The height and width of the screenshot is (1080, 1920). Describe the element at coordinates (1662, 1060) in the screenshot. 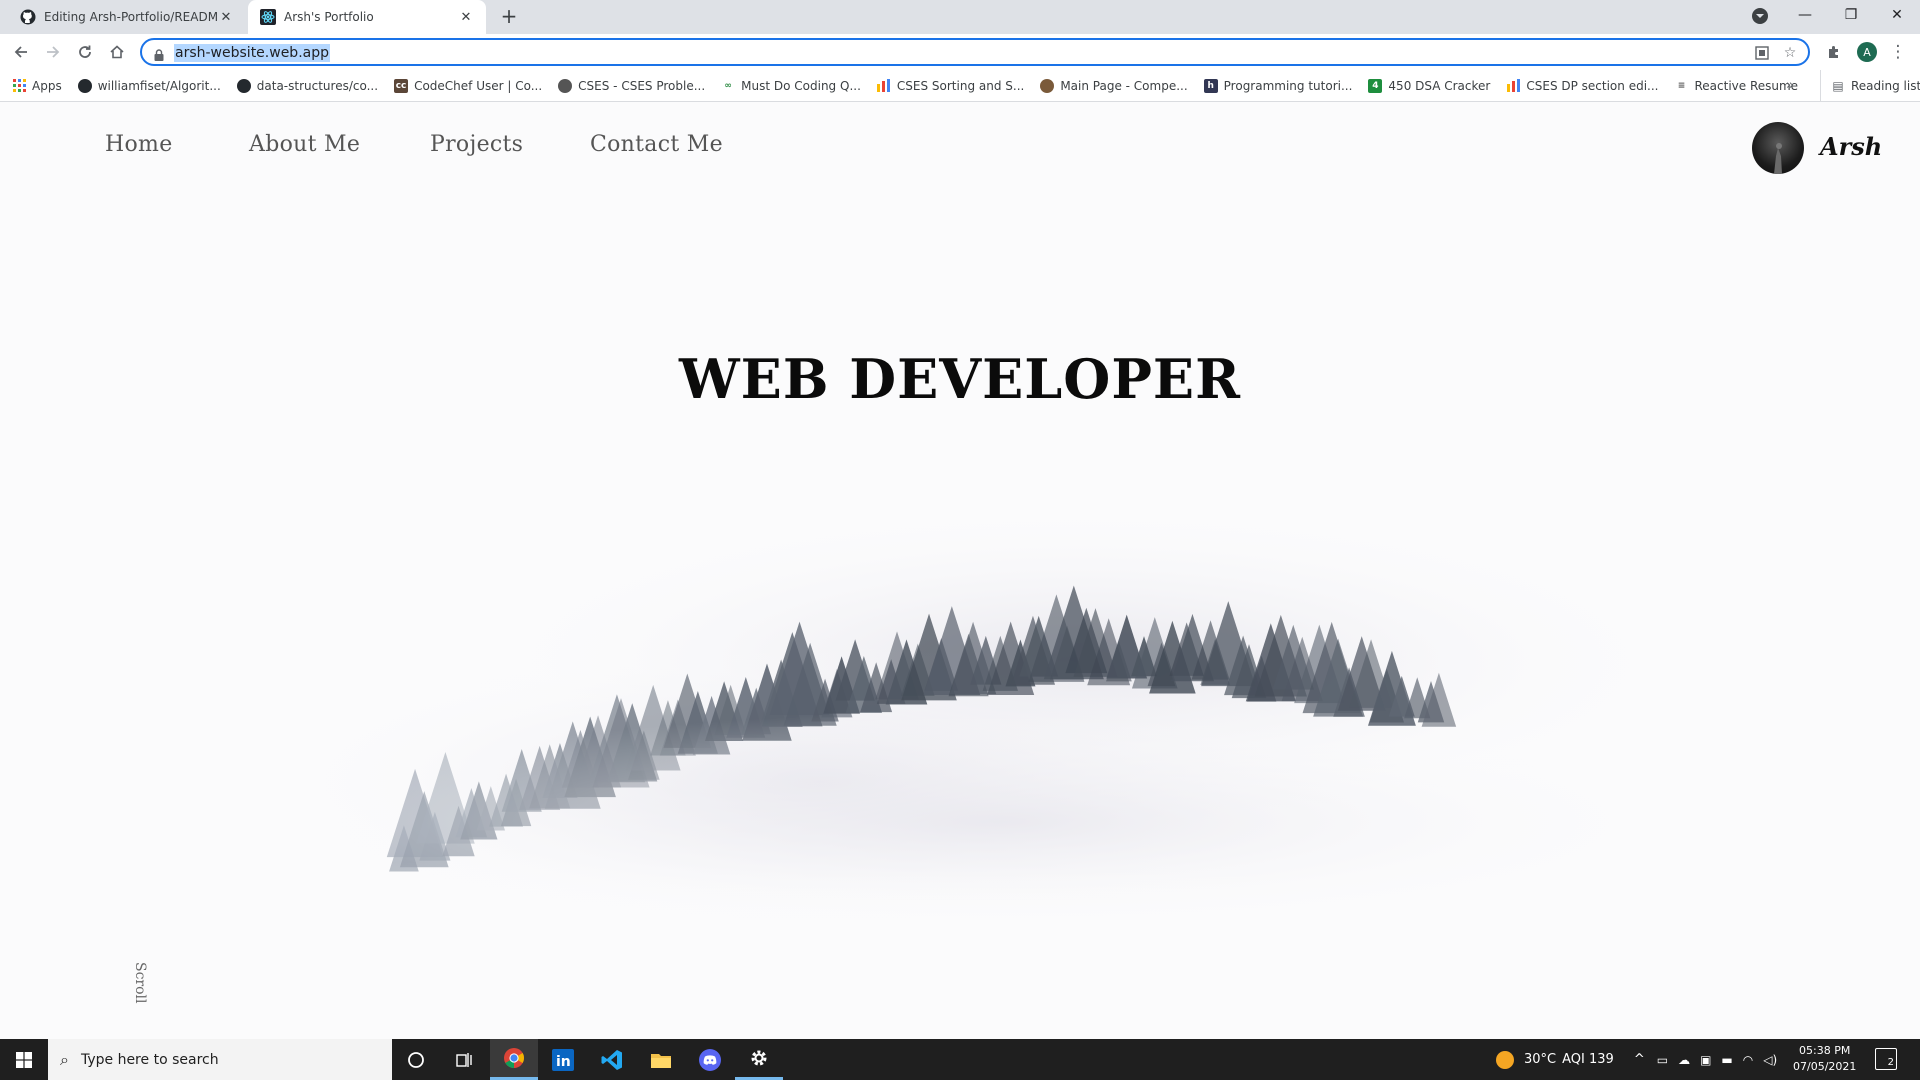

I see `meet-now-icon: ▭` at that location.